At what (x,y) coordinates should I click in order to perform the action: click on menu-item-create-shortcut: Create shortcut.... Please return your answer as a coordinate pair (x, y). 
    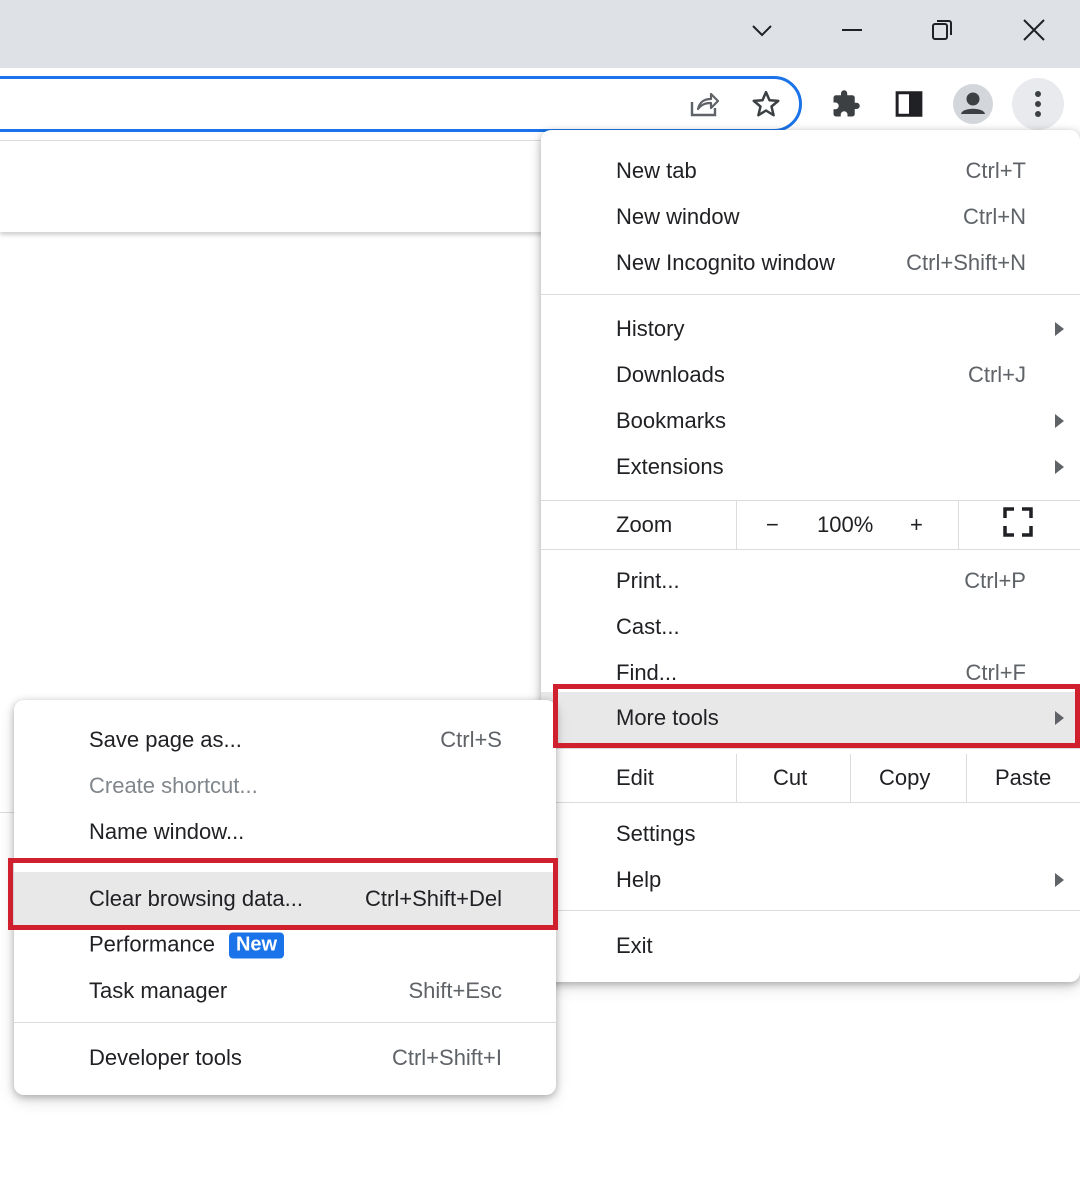
    Looking at the image, I should click on (173, 785).